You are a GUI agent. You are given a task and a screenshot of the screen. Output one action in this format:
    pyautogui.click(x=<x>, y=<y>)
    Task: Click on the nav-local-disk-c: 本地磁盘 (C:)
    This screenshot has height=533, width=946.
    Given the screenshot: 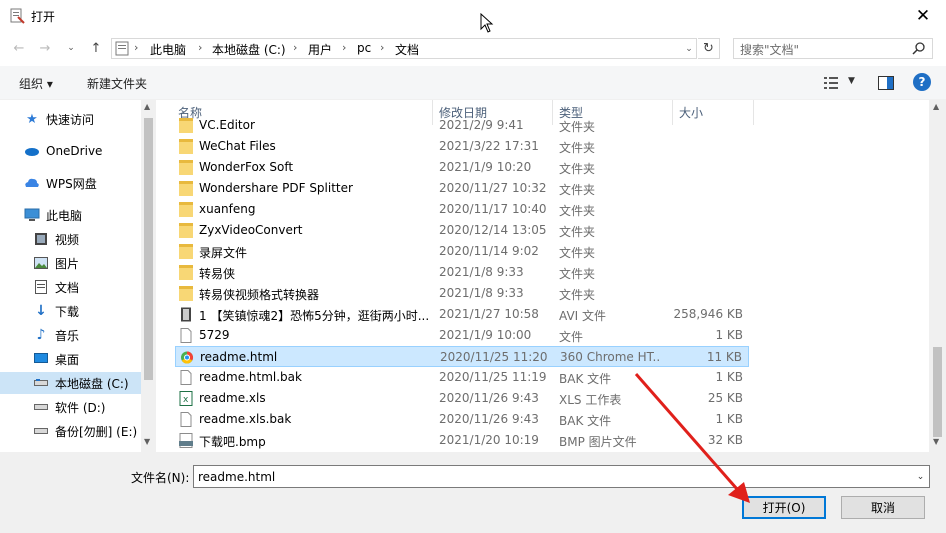 What is the action you would take?
    pyautogui.click(x=70, y=383)
    